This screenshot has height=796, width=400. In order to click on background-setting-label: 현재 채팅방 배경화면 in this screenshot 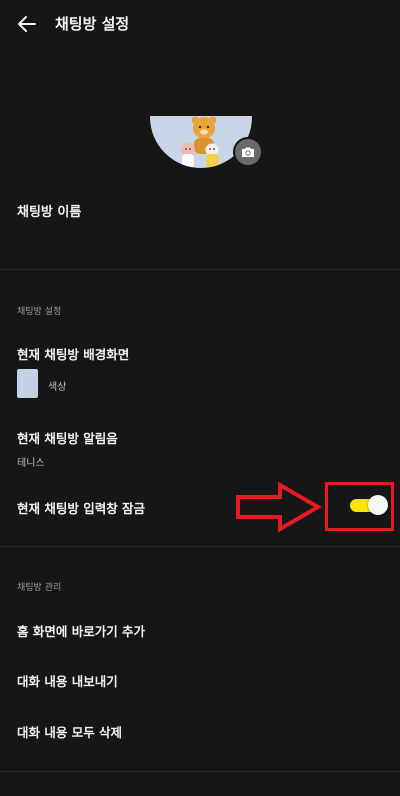, I will do `click(73, 353)`.